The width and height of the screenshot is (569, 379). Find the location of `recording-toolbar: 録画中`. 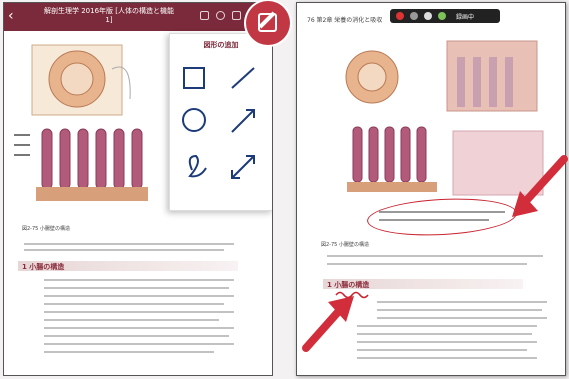

recording-toolbar: 録画中 is located at coordinates (445, 16).